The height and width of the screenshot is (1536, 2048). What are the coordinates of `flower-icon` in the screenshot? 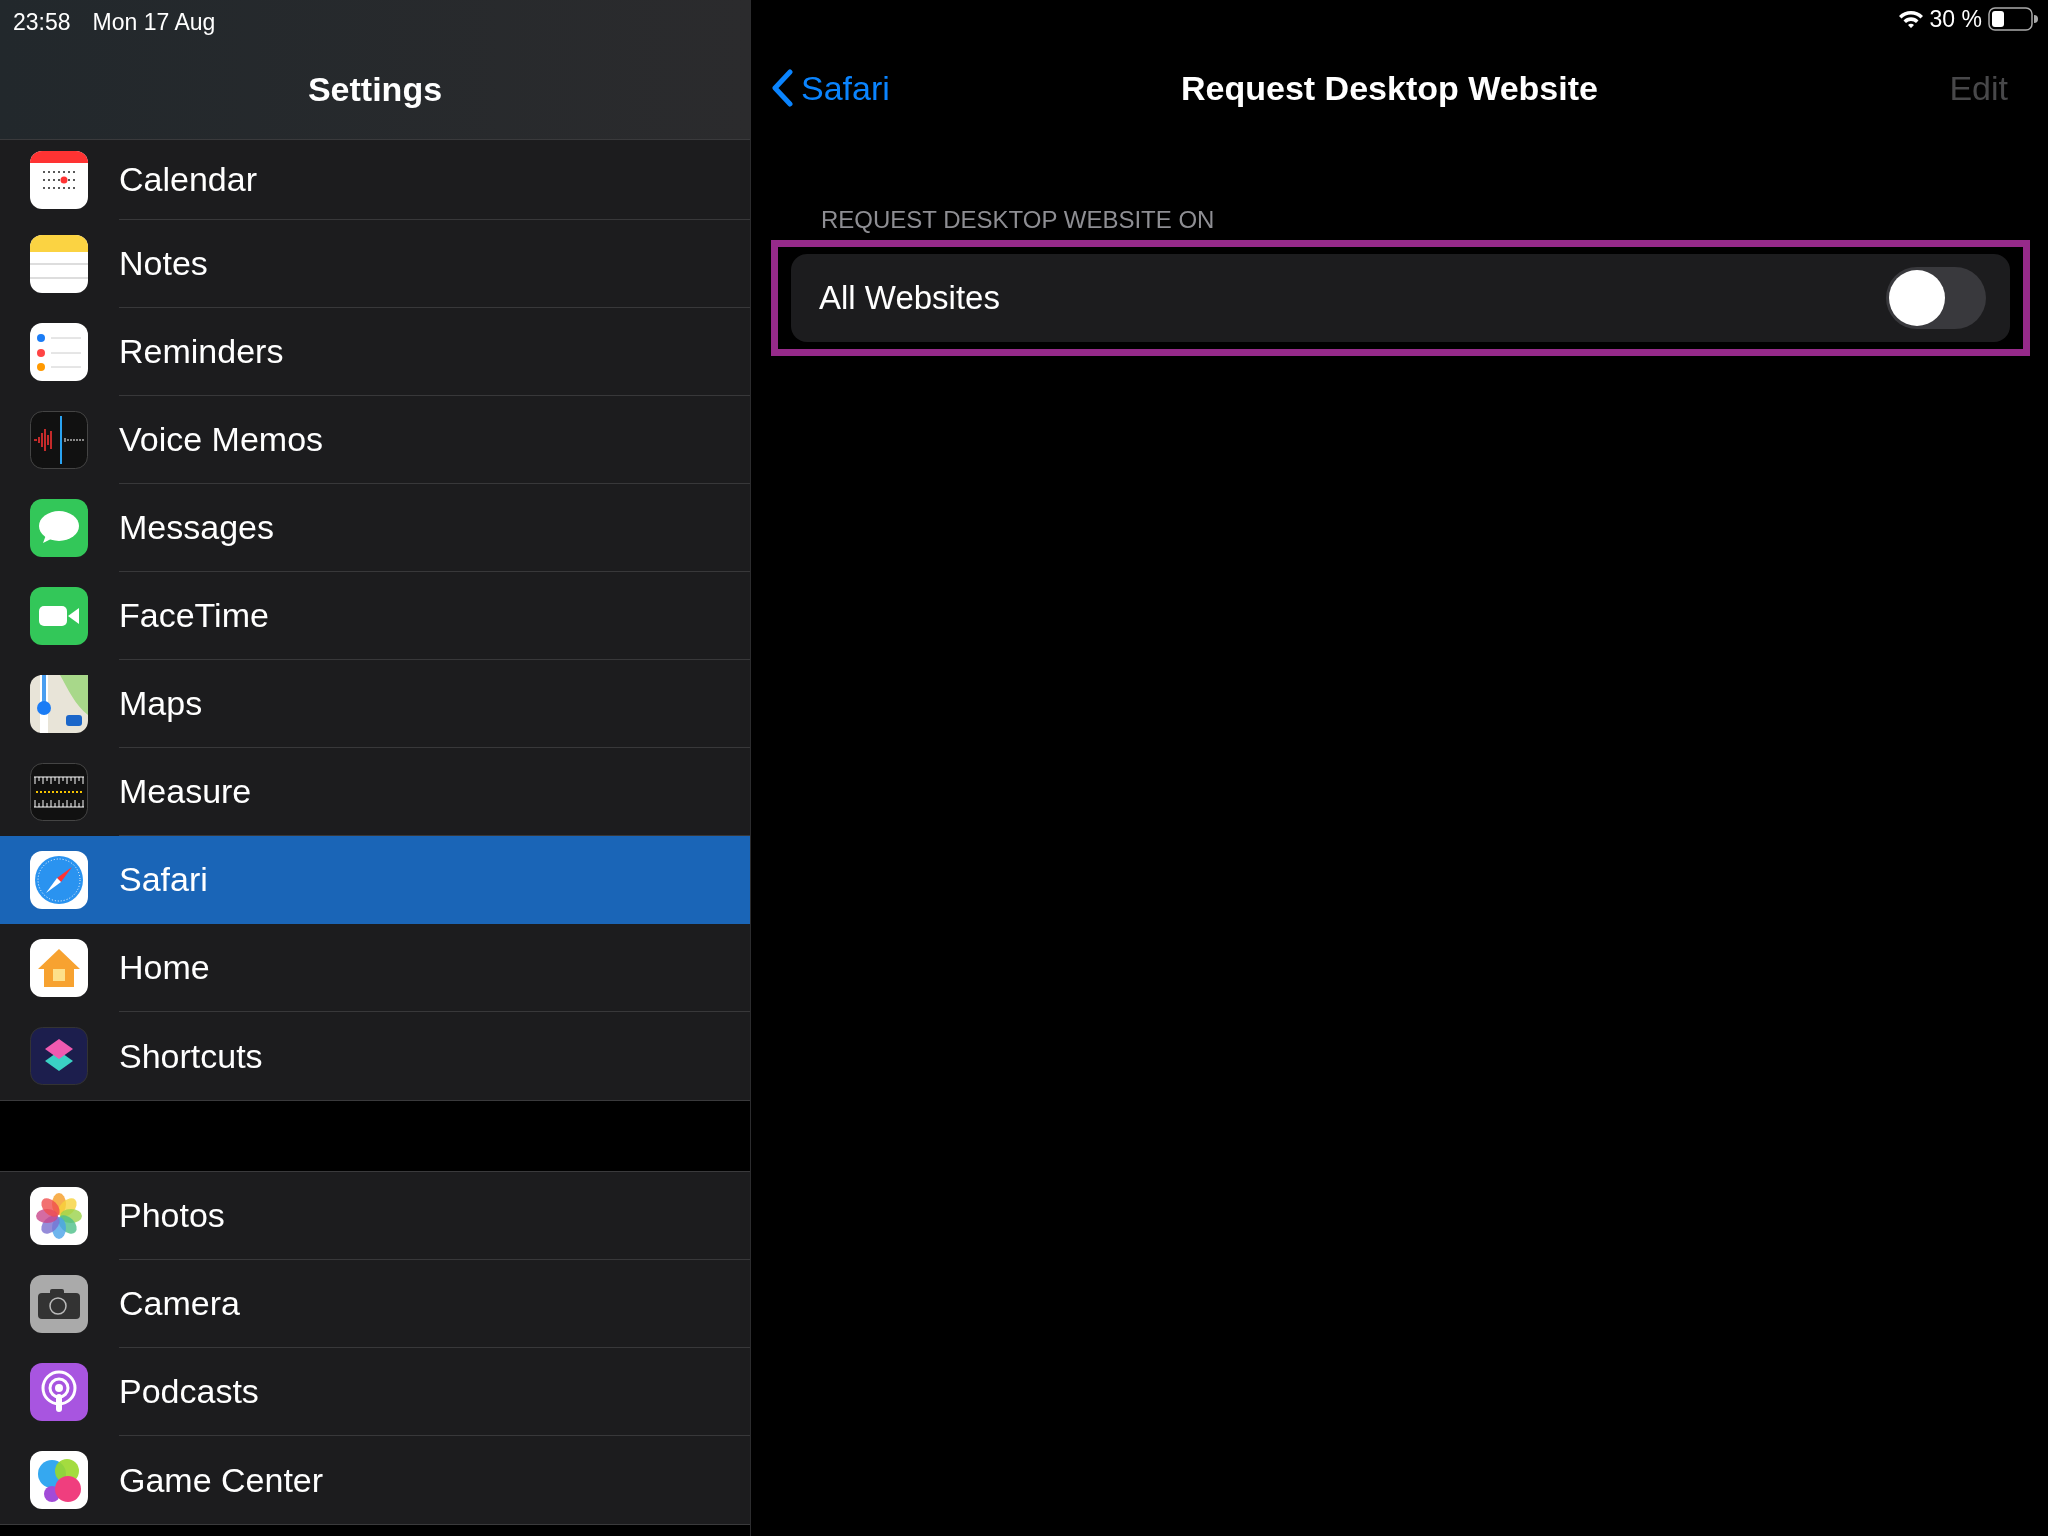 It's located at (59, 1216).